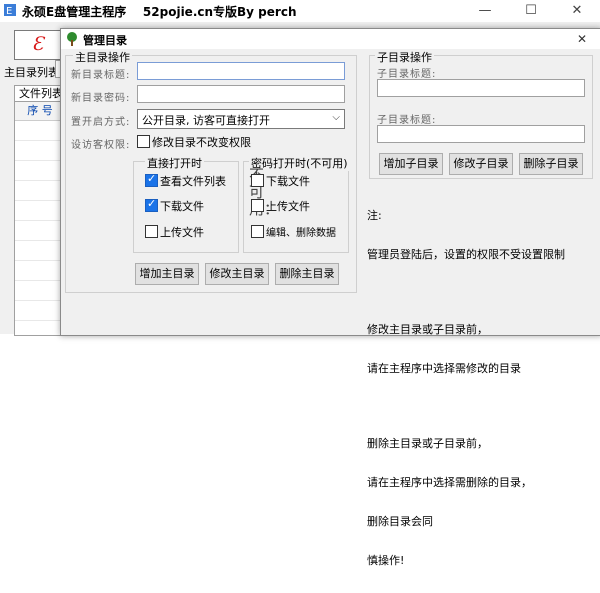  Describe the element at coordinates (40, 111) in the screenshot. I see `table-header-index: 序 号` at that location.